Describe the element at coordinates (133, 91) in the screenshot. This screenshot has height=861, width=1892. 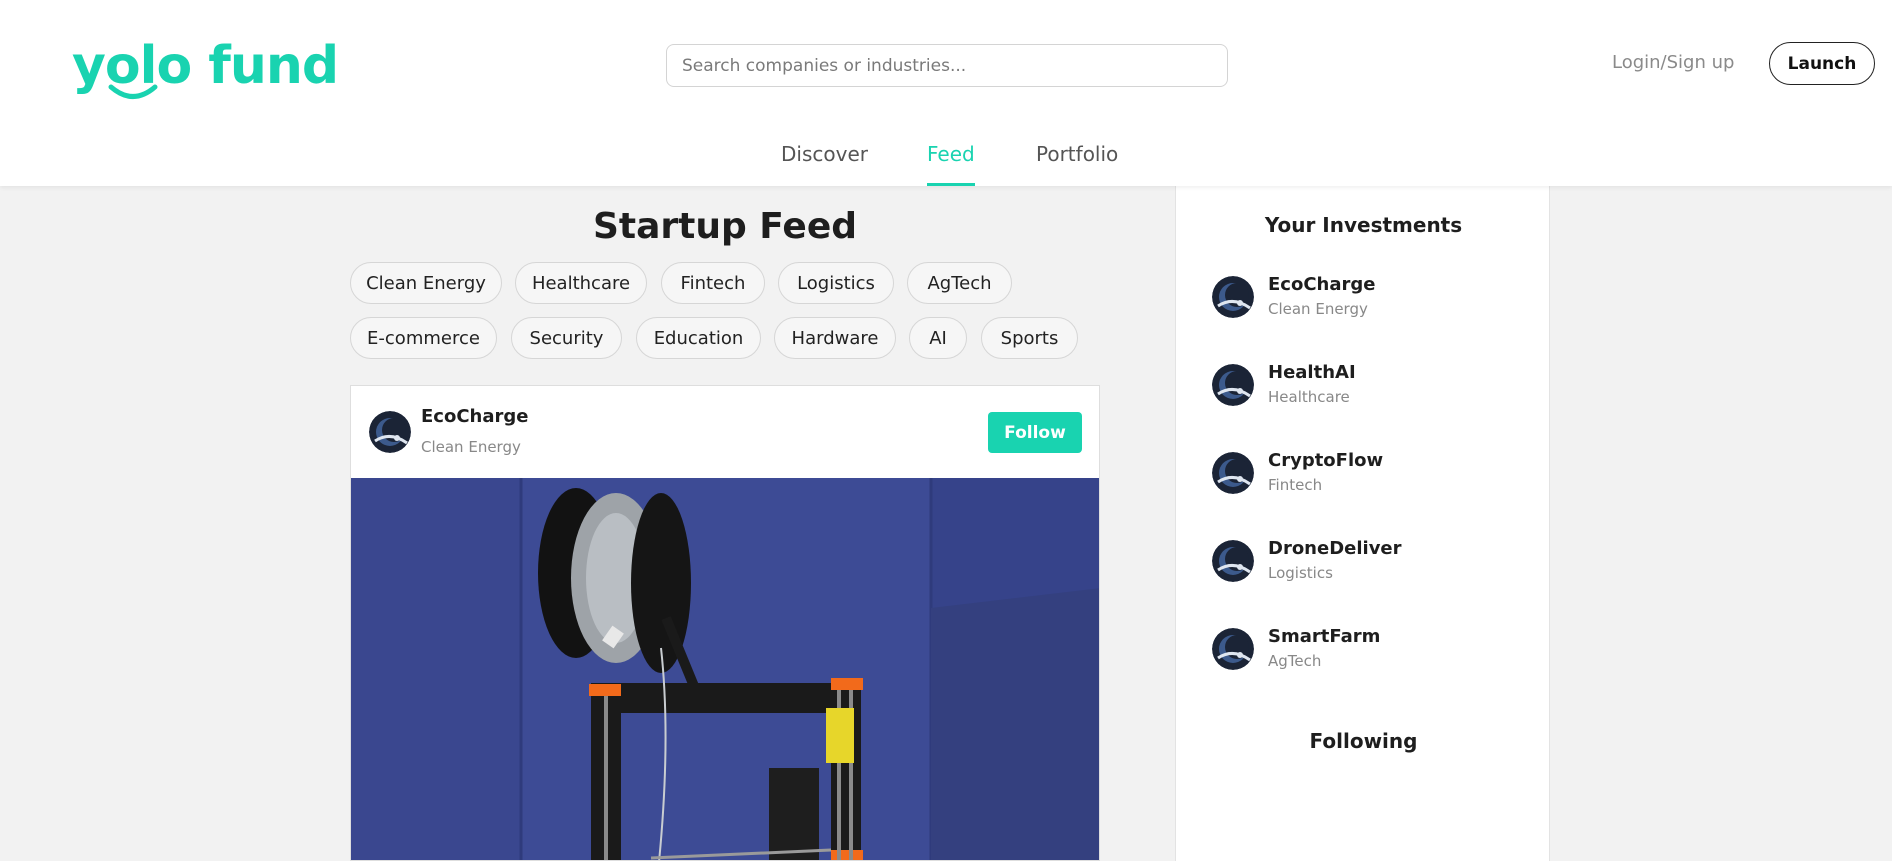
I see `logo-smile-icon` at that location.